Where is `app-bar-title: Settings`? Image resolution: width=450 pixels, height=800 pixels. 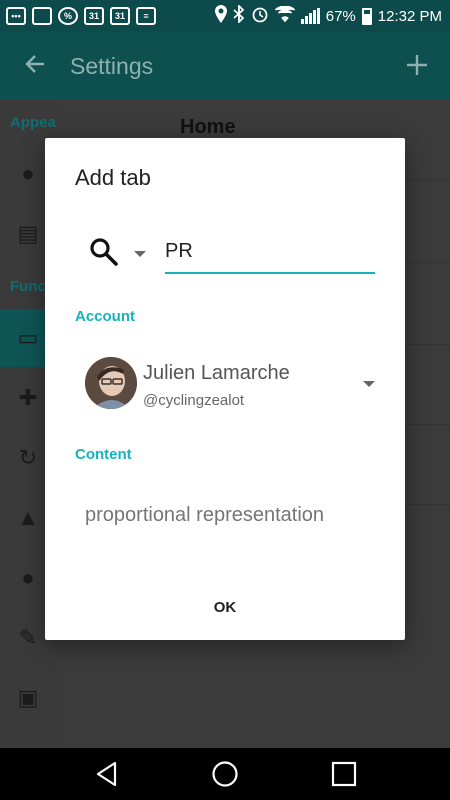 app-bar-title: Settings is located at coordinates (112, 65).